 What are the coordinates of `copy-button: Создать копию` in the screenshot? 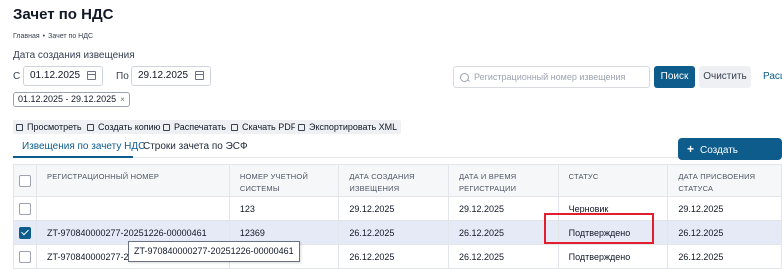 It's located at (124, 127).